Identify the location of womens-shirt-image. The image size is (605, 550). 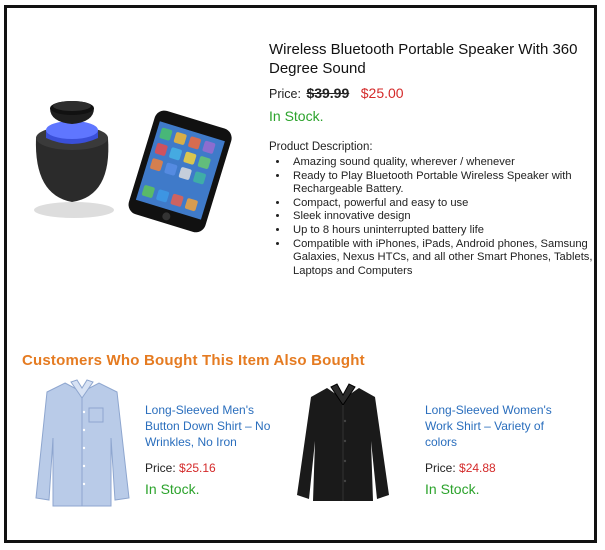
(343, 443).